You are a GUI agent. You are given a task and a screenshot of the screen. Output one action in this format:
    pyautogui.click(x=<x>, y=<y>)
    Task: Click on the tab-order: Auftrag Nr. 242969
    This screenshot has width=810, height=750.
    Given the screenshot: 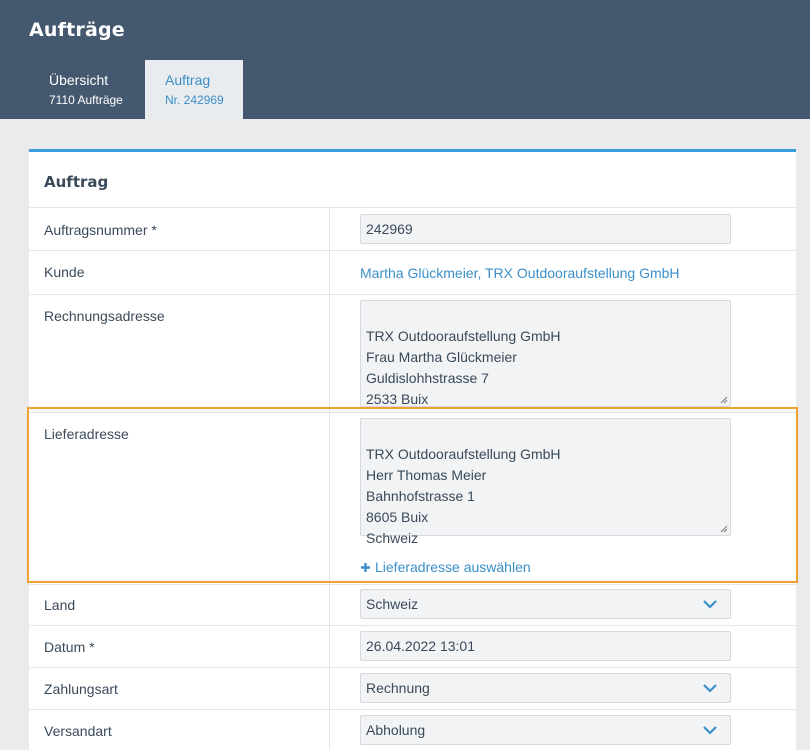 What is the action you would take?
    pyautogui.click(x=194, y=89)
    